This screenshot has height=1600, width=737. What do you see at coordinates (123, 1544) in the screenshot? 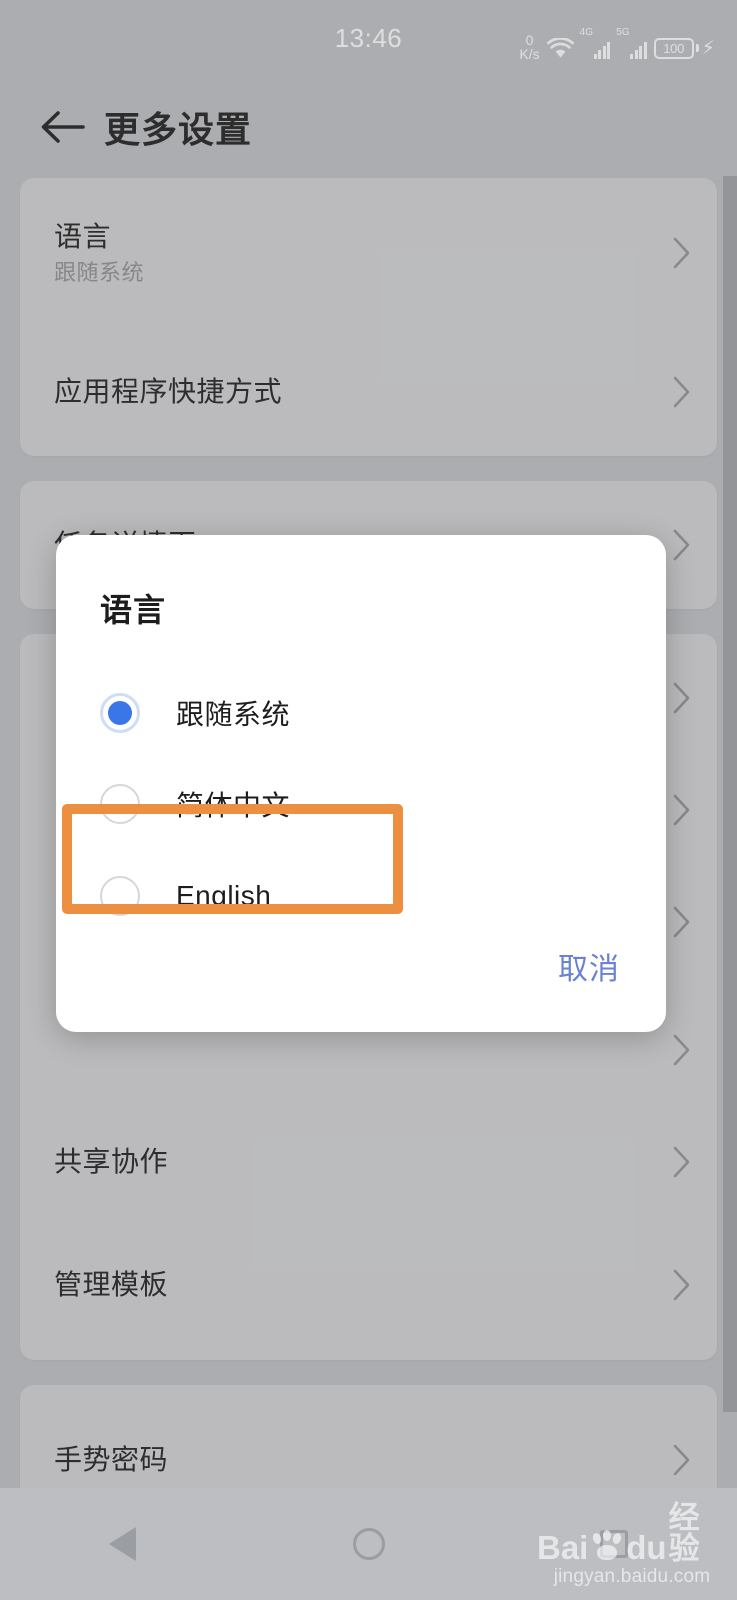
I see `nav-back-triangle-icon` at bounding box center [123, 1544].